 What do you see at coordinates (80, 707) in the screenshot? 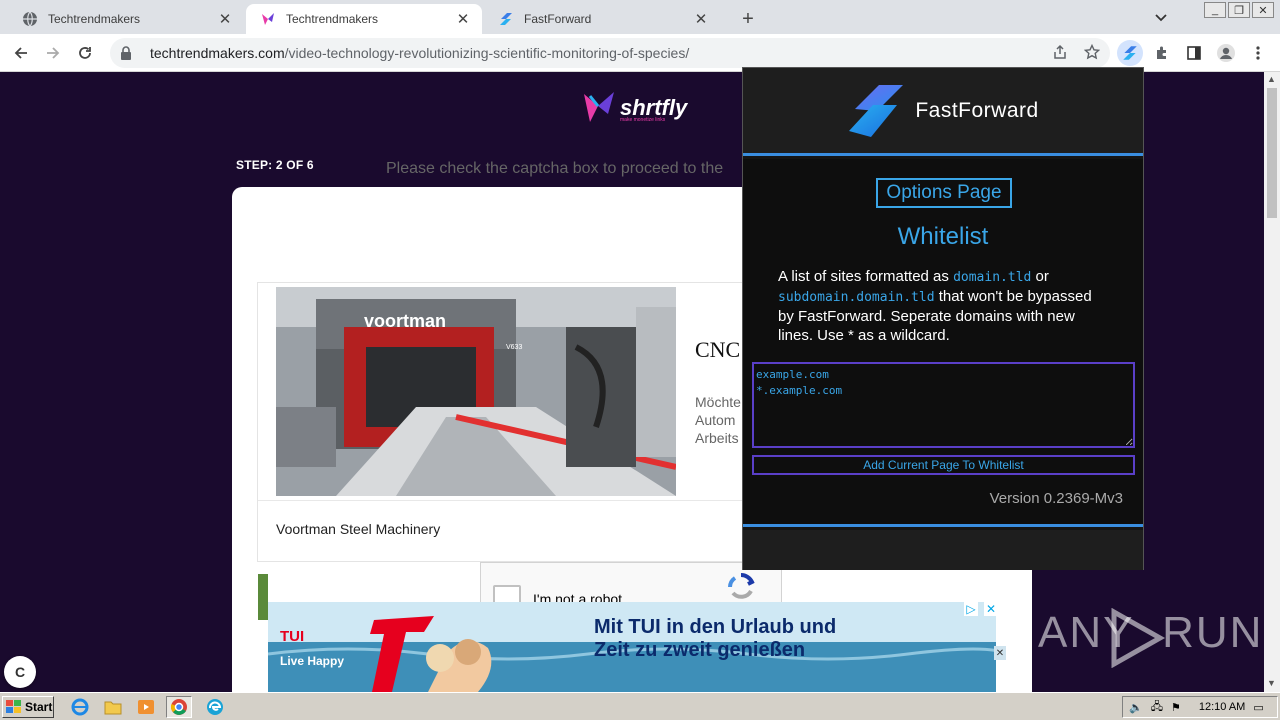
I see `ie-icon` at bounding box center [80, 707].